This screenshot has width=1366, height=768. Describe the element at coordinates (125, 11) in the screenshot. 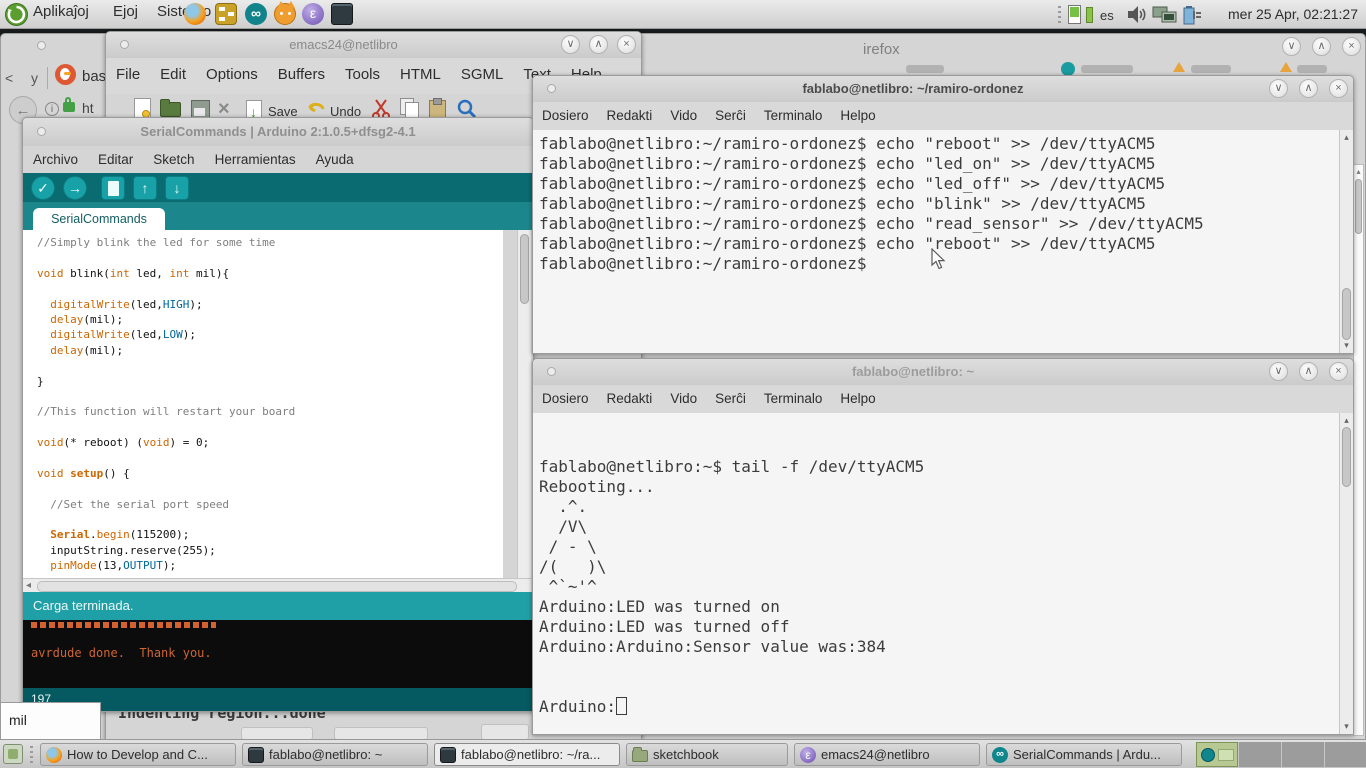

I see `menu-ejoj: Ejoj` at that location.